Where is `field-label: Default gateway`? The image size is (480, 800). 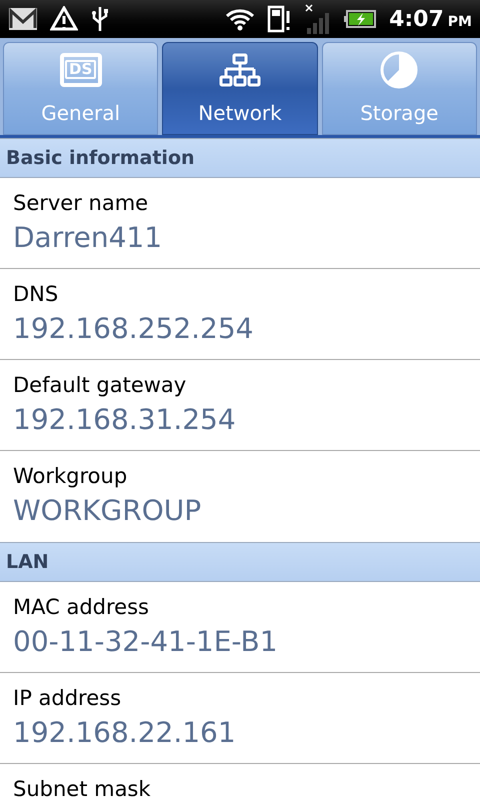 field-label: Default gateway is located at coordinates (100, 385).